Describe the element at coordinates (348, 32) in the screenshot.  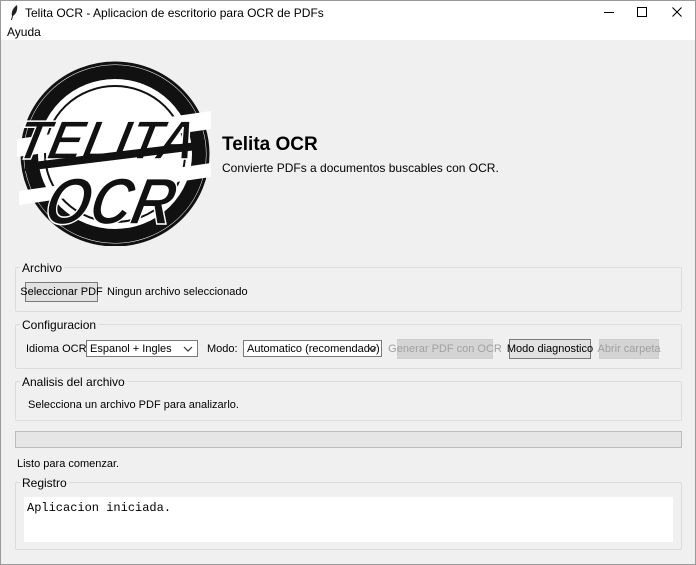
I see `menu-bar: Ayuda` at that location.